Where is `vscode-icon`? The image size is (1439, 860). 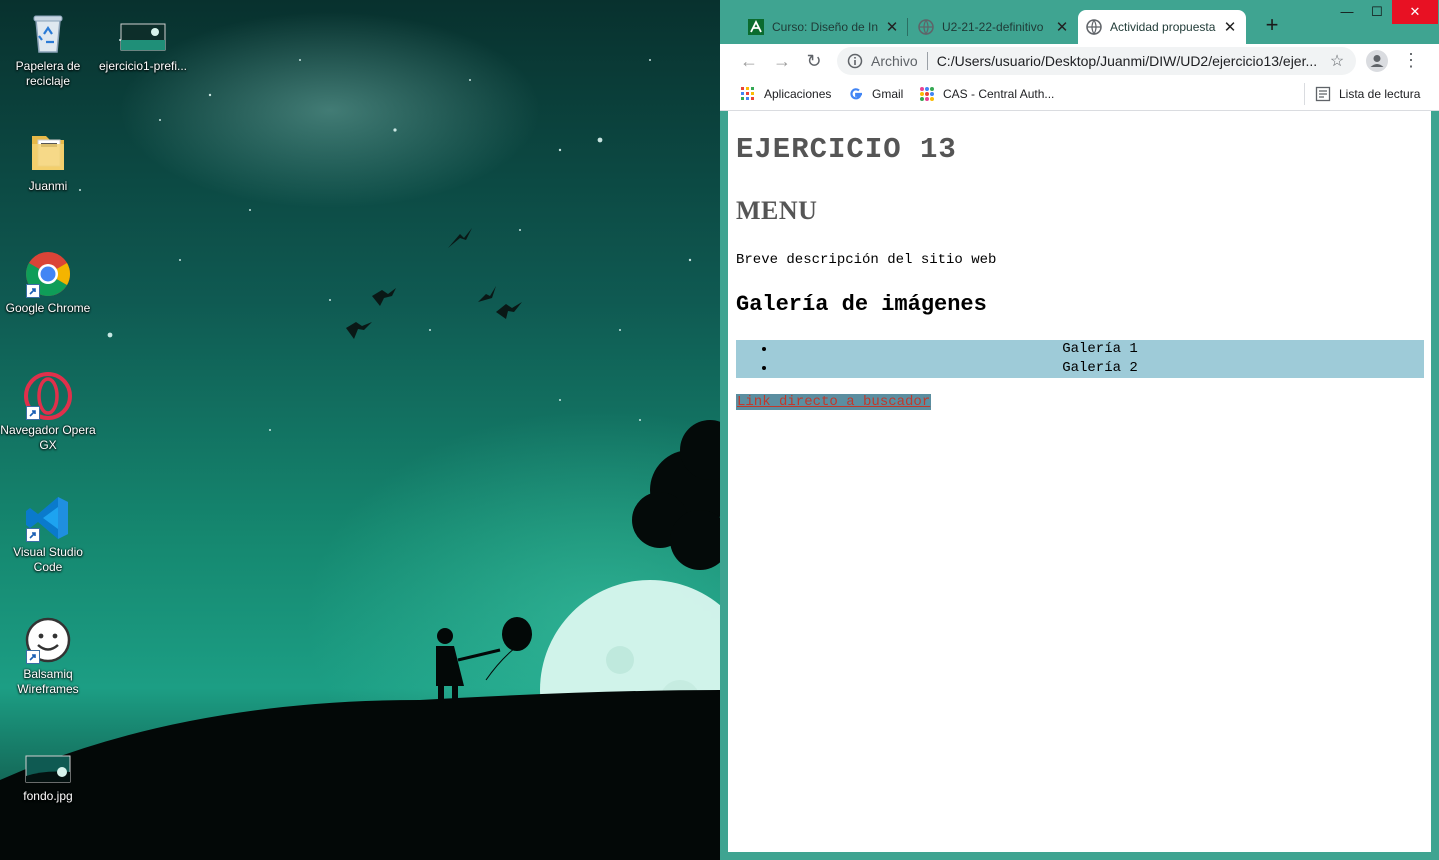
vscode-icon is located at coordinates (48, 518).